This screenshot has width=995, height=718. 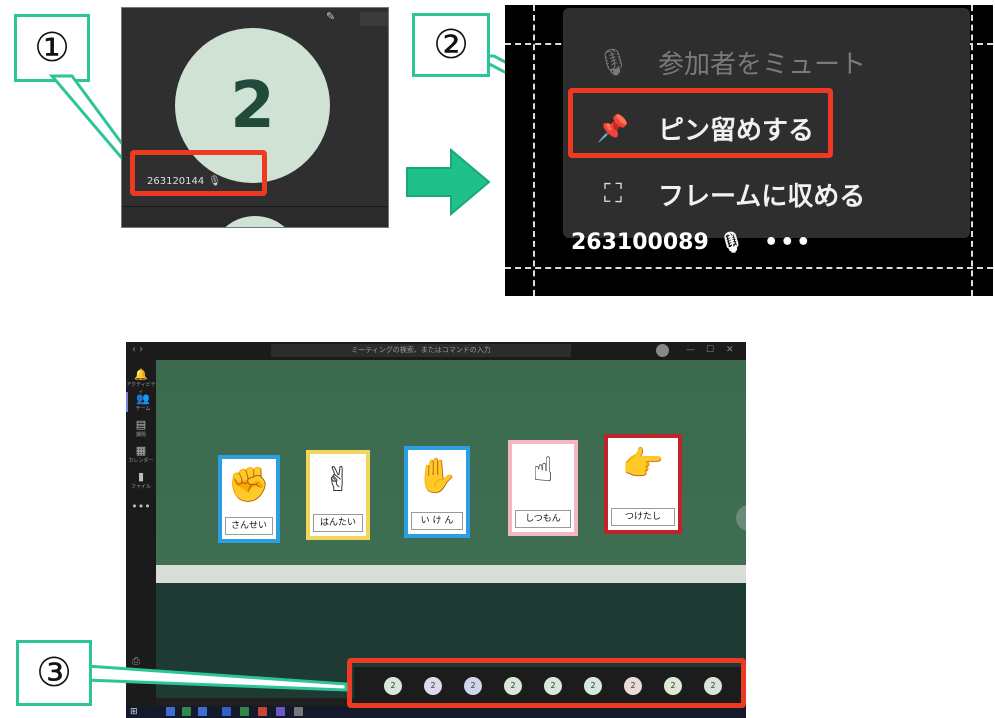 What do you see at coordinates (216, 678) in the screenshot?
I see `callout-3-pointer` at bounding box center [216, 678].